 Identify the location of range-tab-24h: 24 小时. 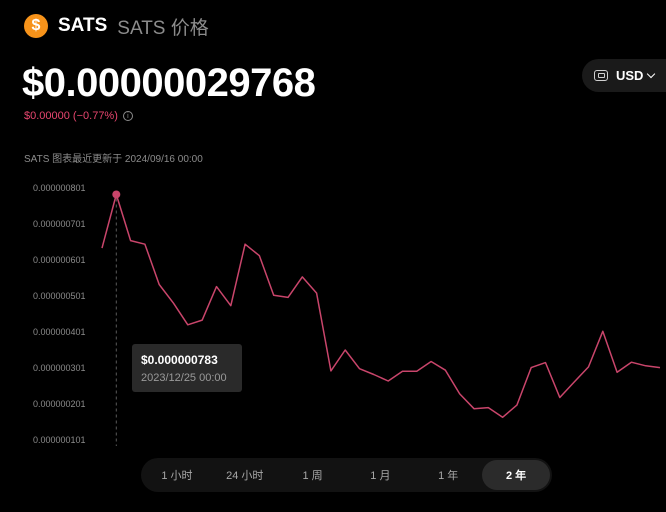
(245, 475).